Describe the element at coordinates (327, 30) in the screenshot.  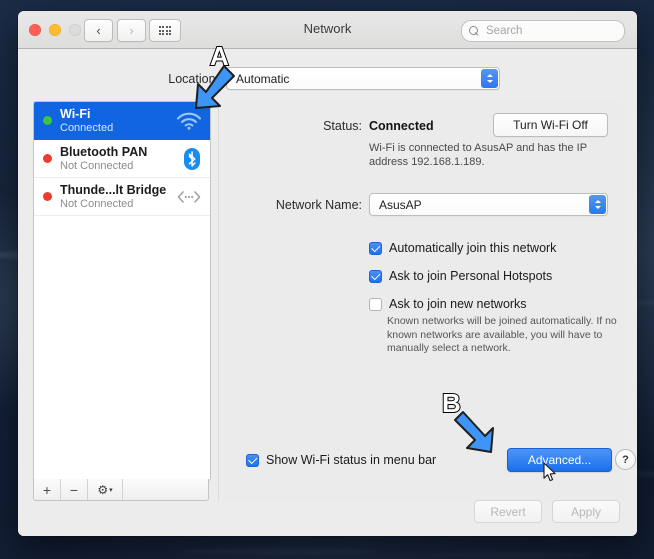
I see `window-titlebar: ‹ › Network` at that location.